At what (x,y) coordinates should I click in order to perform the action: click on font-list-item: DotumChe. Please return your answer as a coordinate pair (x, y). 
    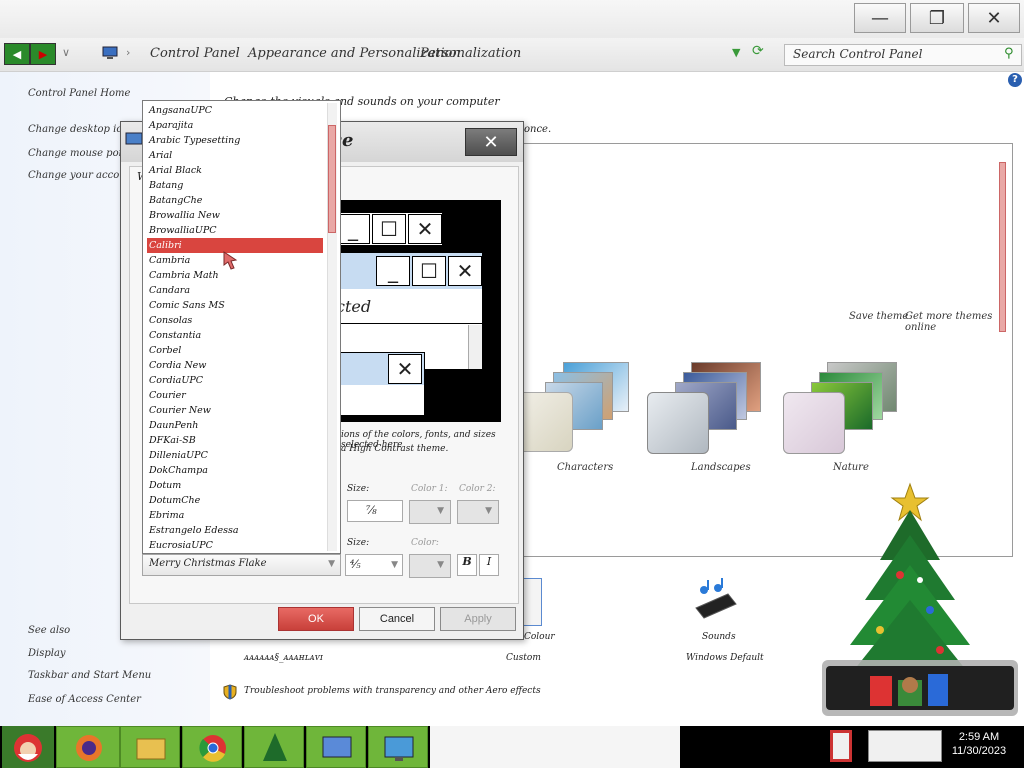
    Looking at the image, I should click on (235, 500).